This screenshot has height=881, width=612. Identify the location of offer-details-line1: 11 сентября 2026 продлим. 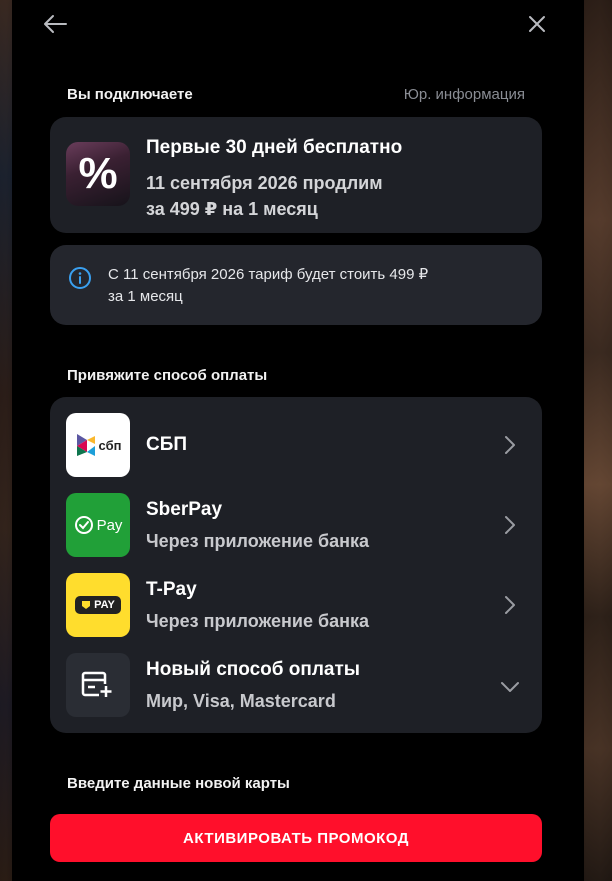
(264, 183).